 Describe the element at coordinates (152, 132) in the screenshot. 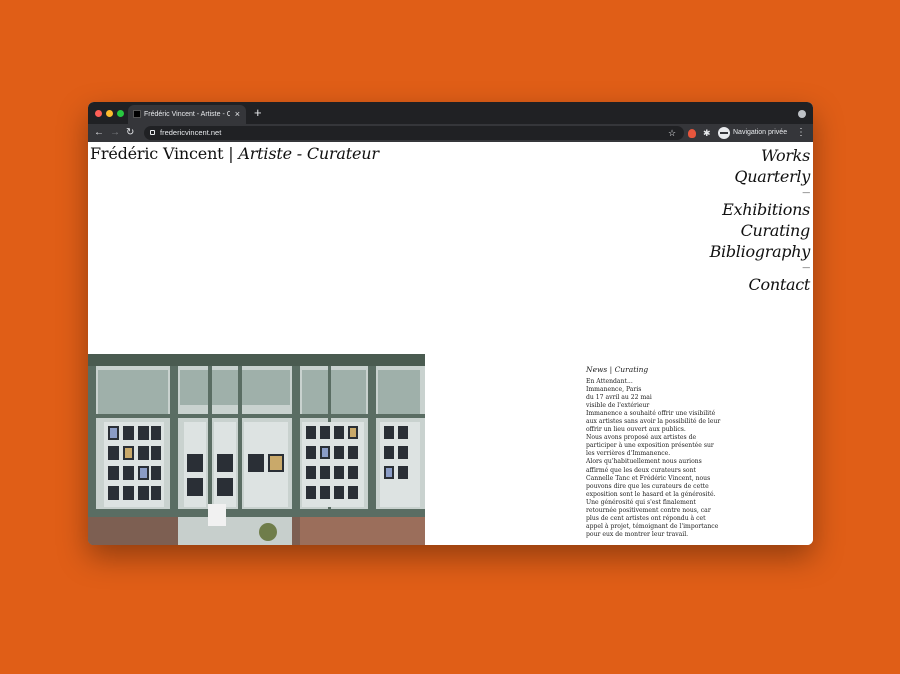

I see `lock-icon` at that location.